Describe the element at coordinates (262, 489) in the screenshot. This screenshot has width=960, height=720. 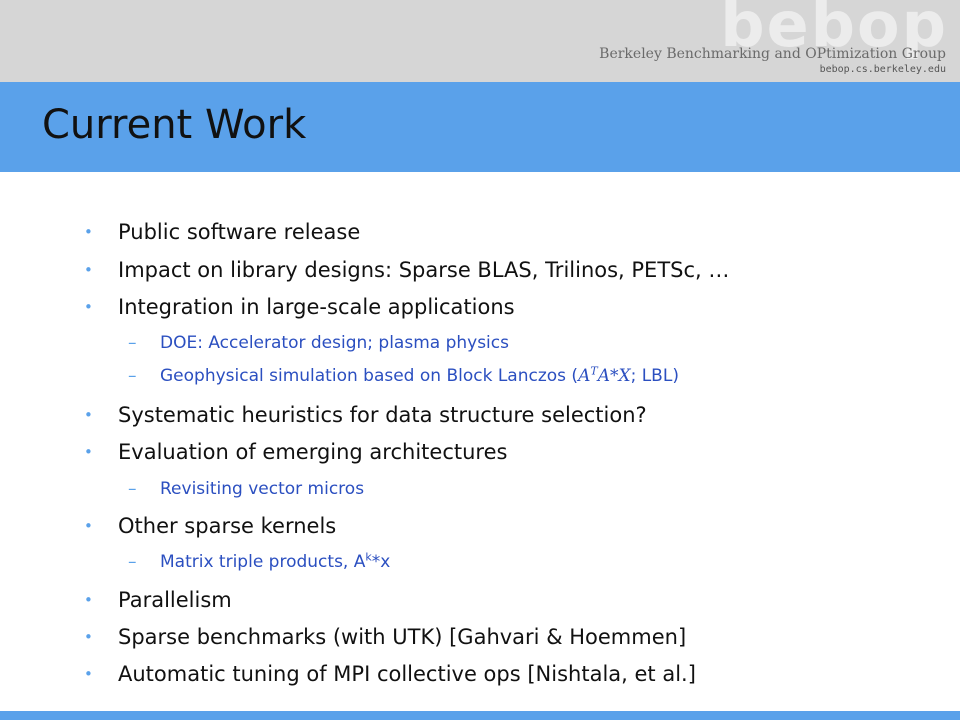
I see `sub-bullet-text: Revisiting vector micros` at that location.